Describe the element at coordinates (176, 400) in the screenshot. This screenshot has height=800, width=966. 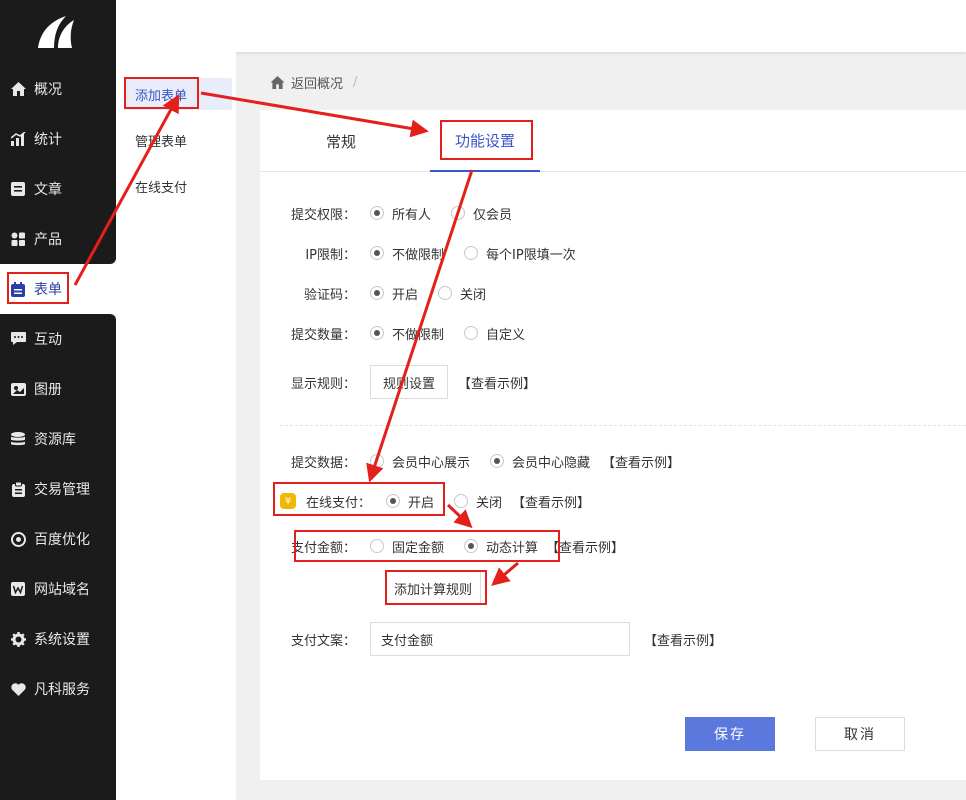
I see `sub-navigation: 添加表单 管理表单 在线支付` at that location.